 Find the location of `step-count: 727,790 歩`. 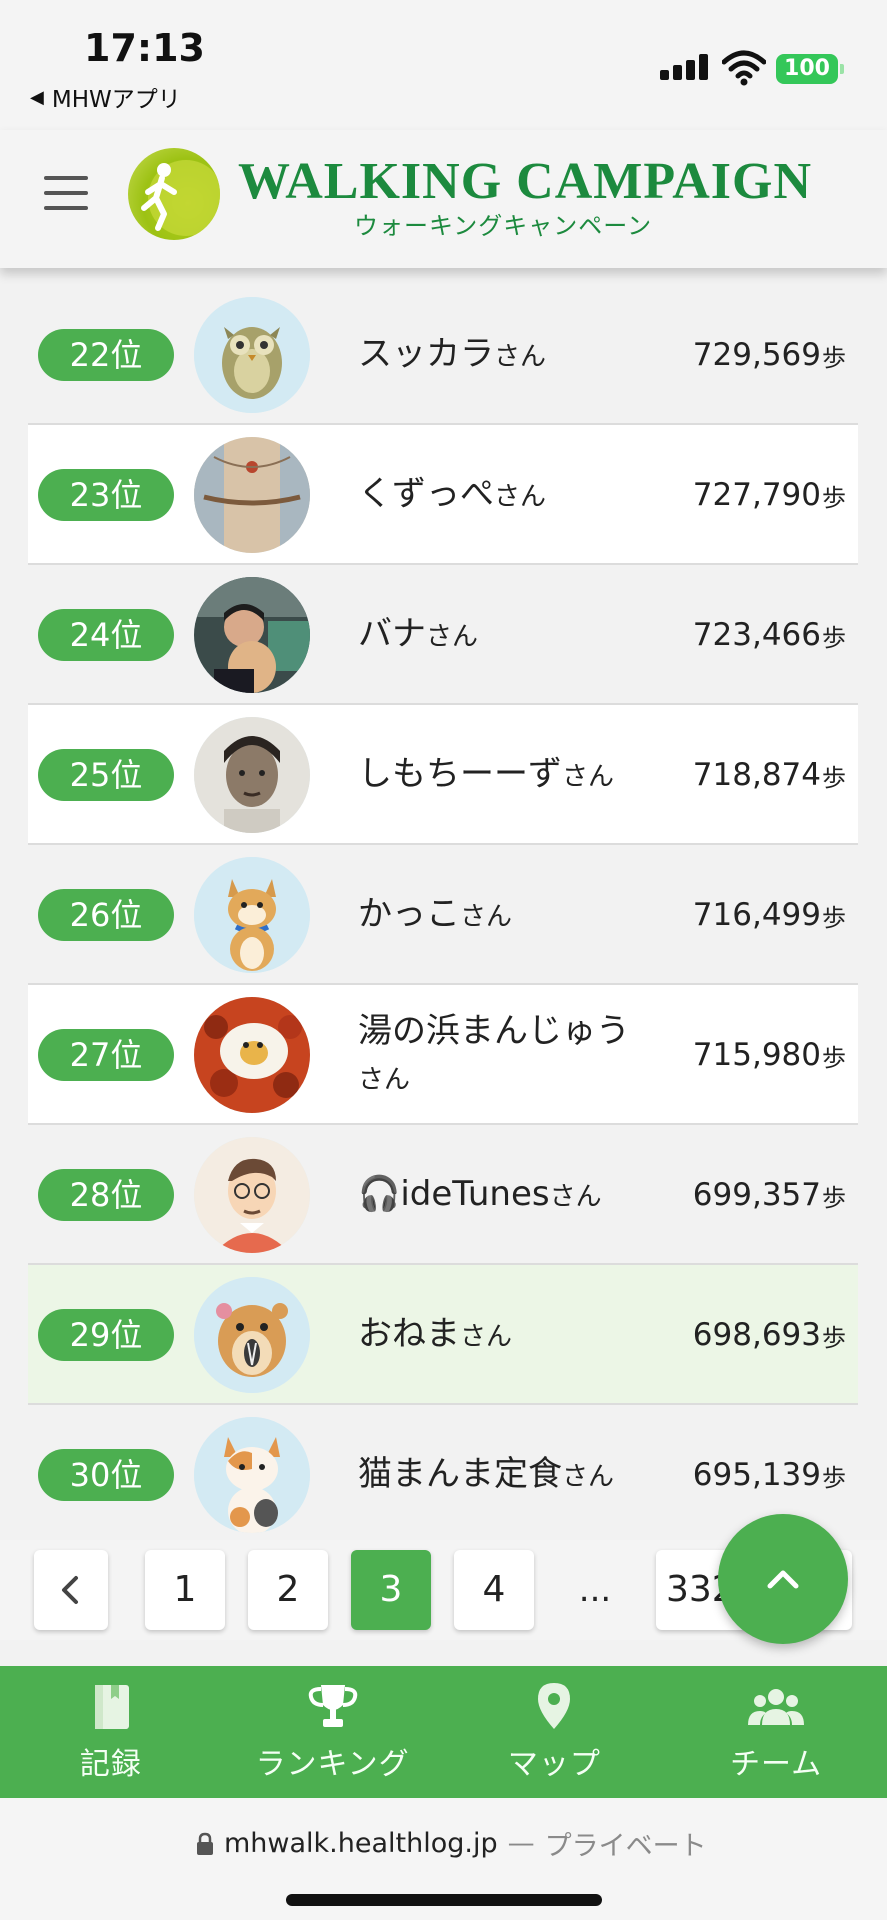

step-count: 727,790 歩 is located at coordinates (769, 495).